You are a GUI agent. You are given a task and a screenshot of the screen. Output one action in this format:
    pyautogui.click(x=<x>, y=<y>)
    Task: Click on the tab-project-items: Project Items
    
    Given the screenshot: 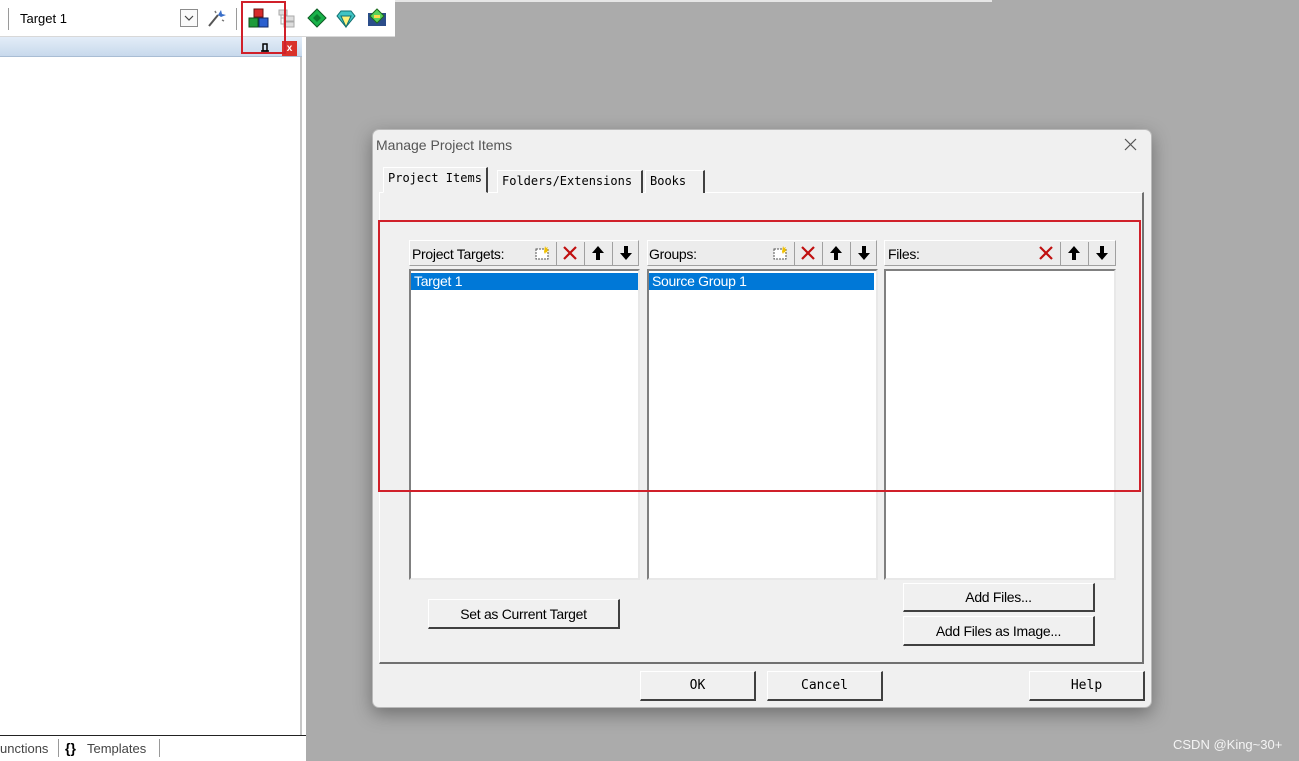 What is the action you would take?
    pyautogui.click(x=435, y=180)
    